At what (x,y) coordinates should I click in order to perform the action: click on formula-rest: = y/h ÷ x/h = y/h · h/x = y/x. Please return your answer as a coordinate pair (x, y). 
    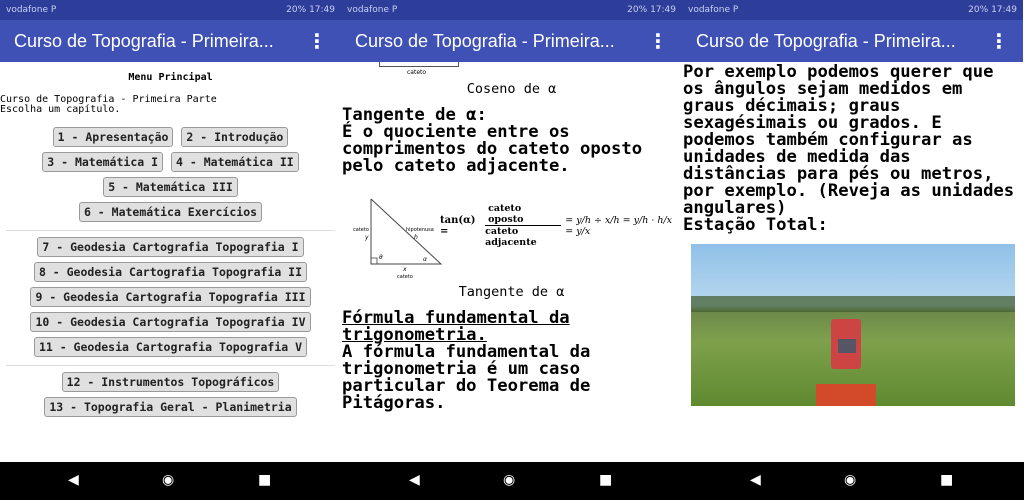
    Looking at the image, I should click on (619, 225).